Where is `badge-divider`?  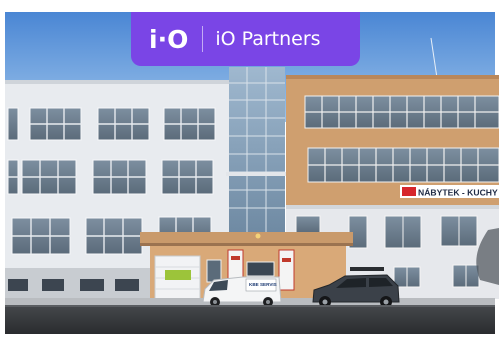
badge-divider is located at coordinates (203, 39).